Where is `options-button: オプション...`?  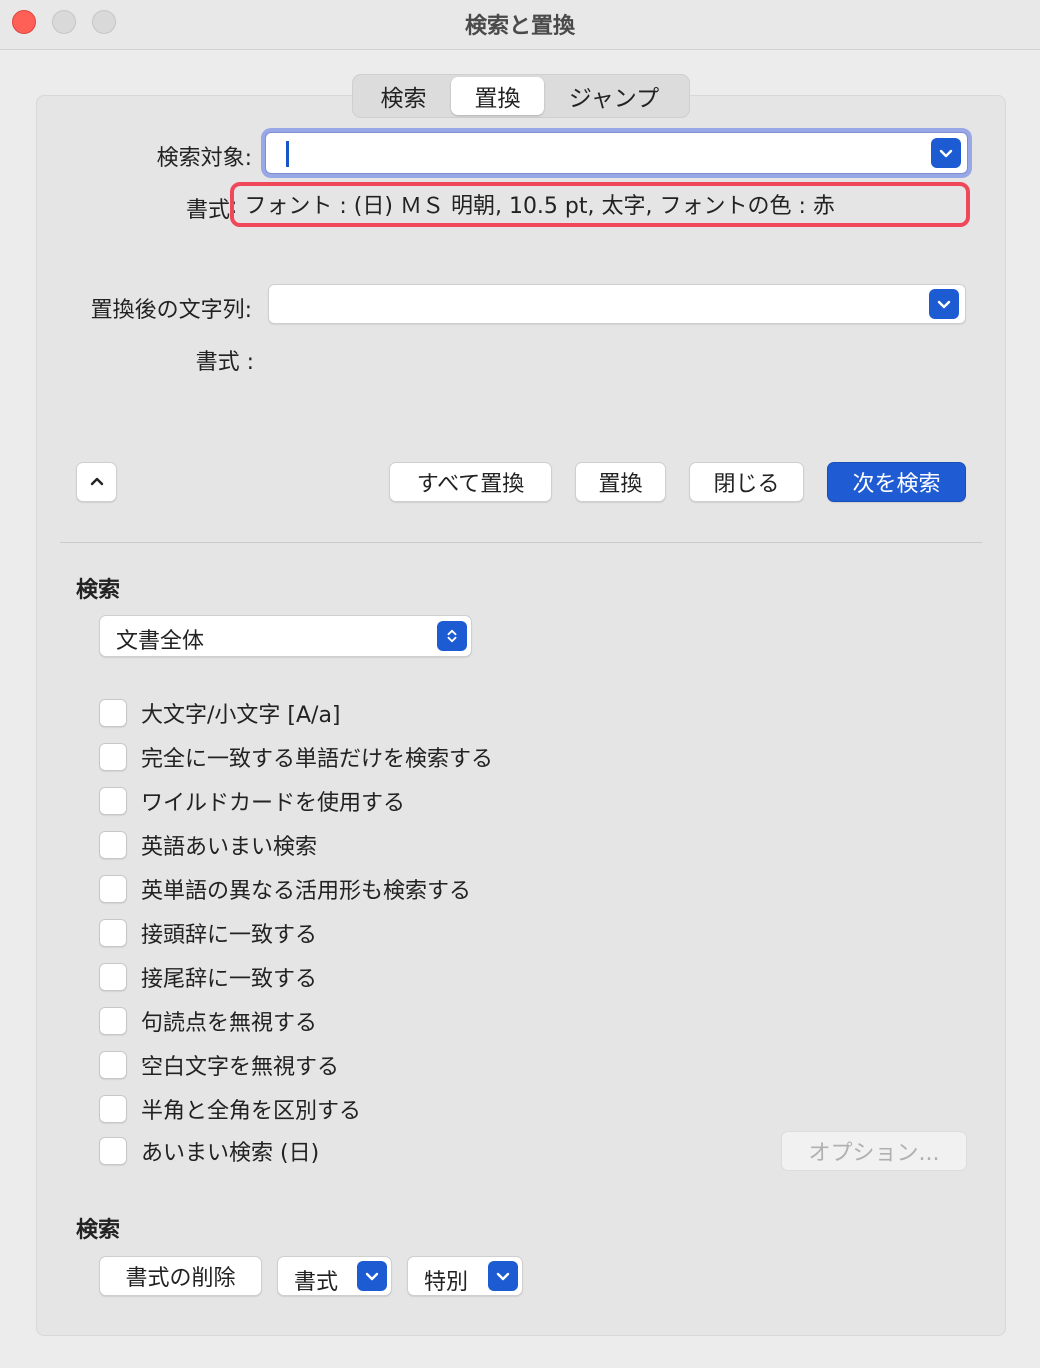
options-button: オプション... is located at coordinates (874, 1151).